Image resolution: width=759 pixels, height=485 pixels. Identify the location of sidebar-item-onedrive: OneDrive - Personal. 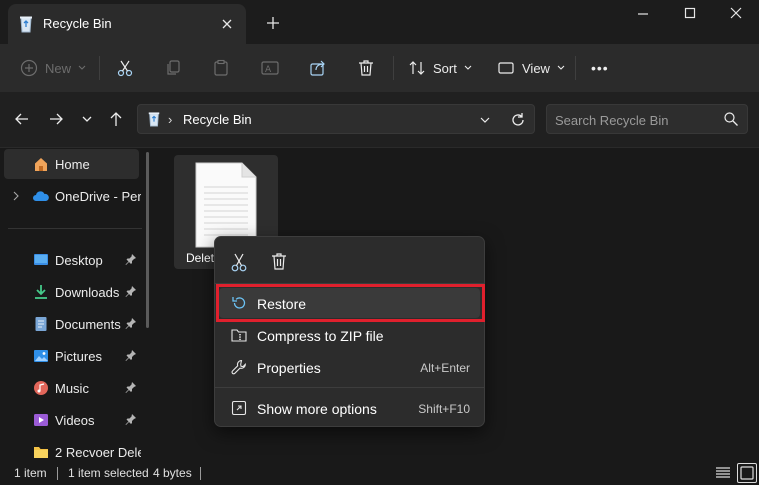
(72, 196).